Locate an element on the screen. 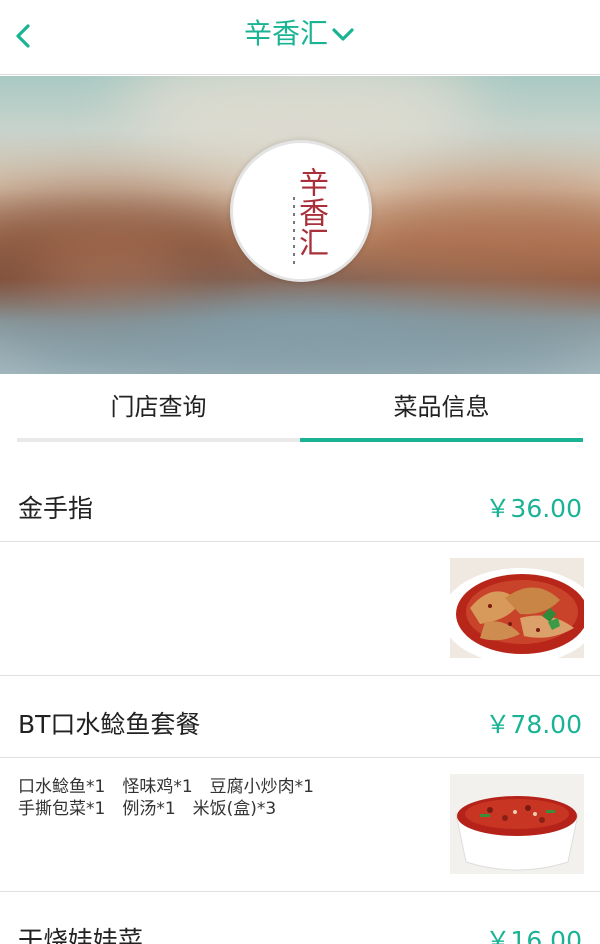 The height and width of the screenshot is (944, 600). dish-photo-spicy-fish is located at coordinates (517, 824).